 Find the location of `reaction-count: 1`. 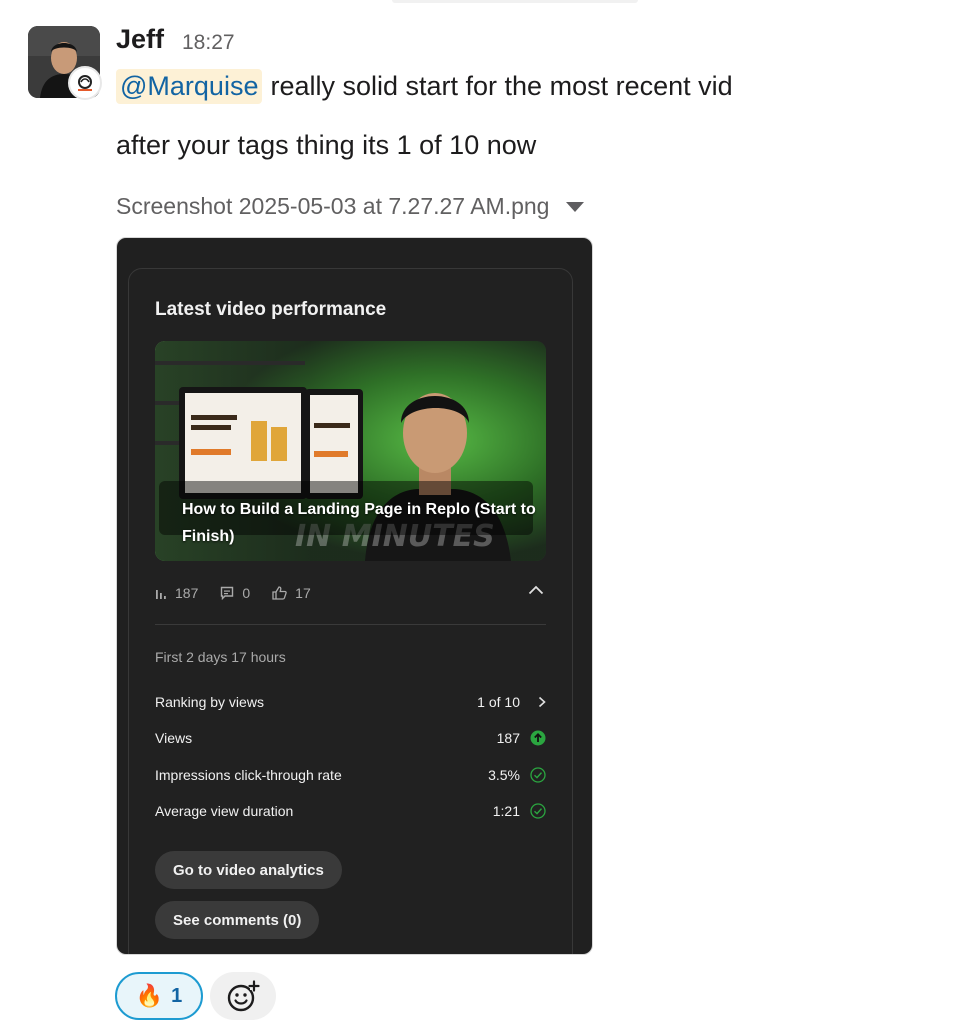

reaction-count: 1 is located at coordinates (177, 995).